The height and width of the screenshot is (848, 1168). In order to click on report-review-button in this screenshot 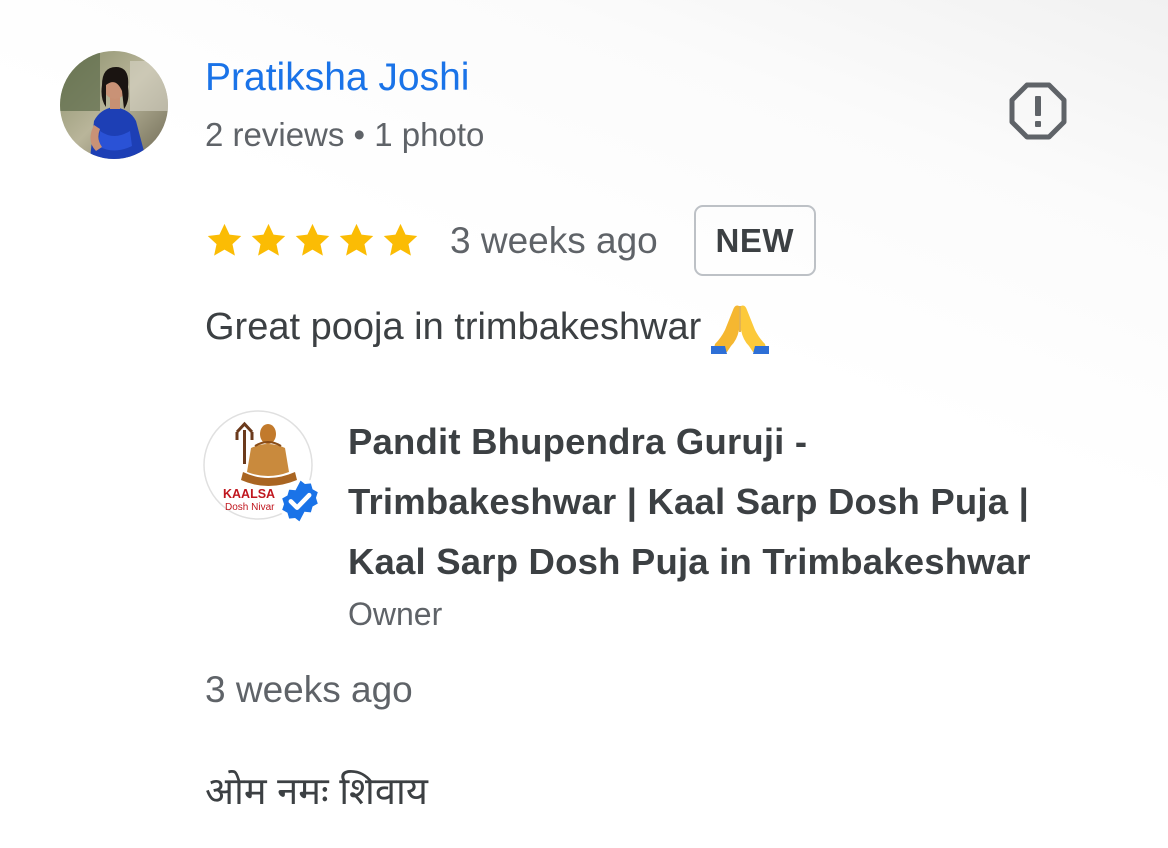, I will do `click(1038, 111)`.